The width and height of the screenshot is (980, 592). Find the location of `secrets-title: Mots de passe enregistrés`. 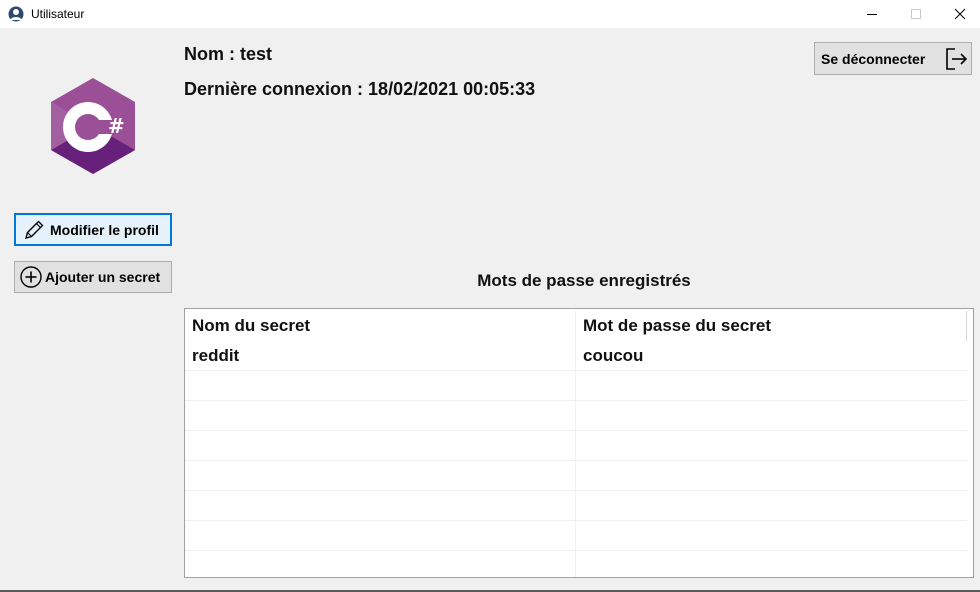

secrets-title: Mots de passe enregistrés is located at coordinates (584, 280).